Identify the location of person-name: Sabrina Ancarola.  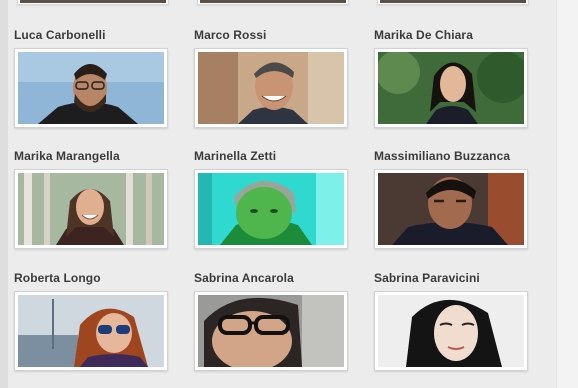
(274, 278).